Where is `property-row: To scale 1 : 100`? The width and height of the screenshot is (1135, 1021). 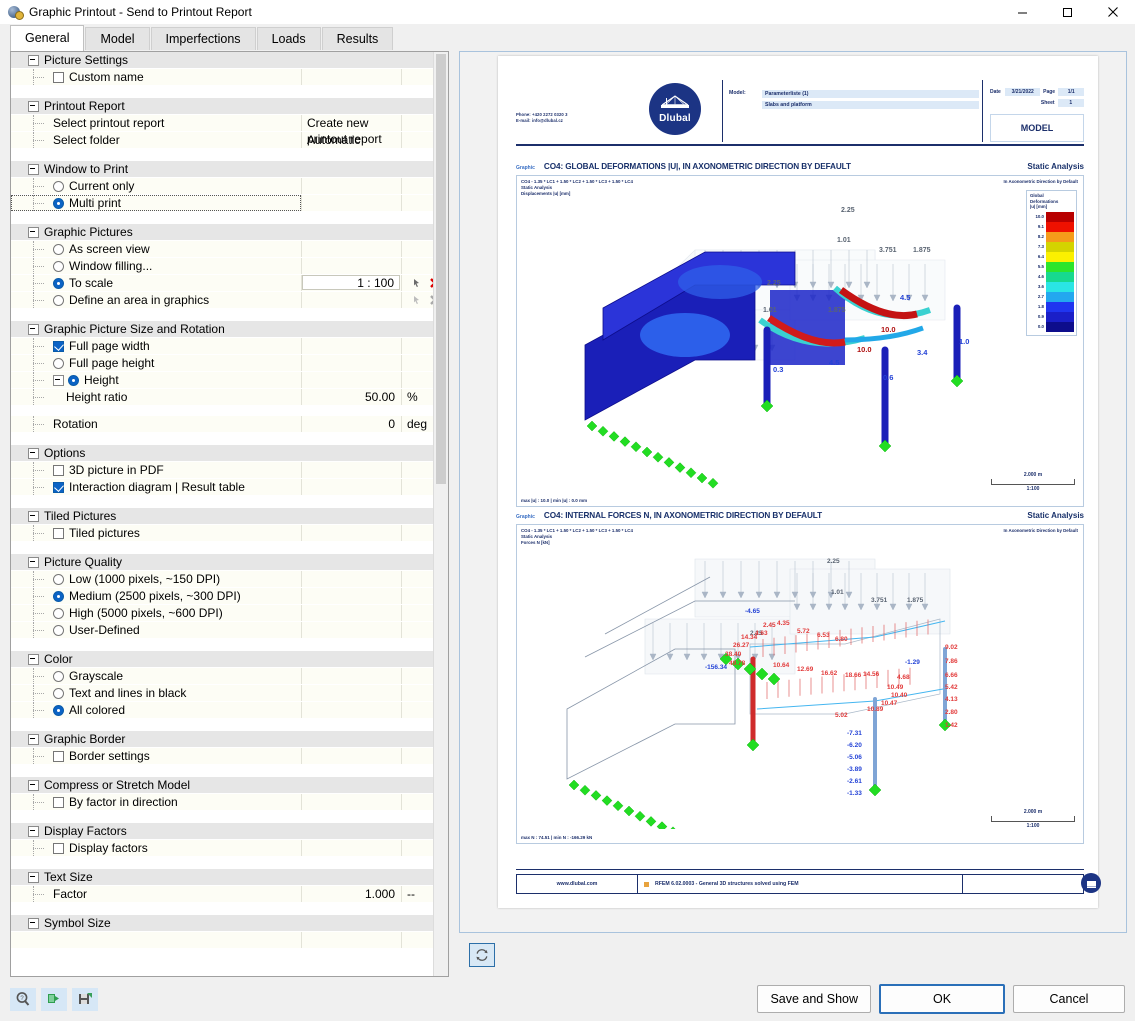 property-row: To scale 1 : 100 is located at coordinates (229, 283).